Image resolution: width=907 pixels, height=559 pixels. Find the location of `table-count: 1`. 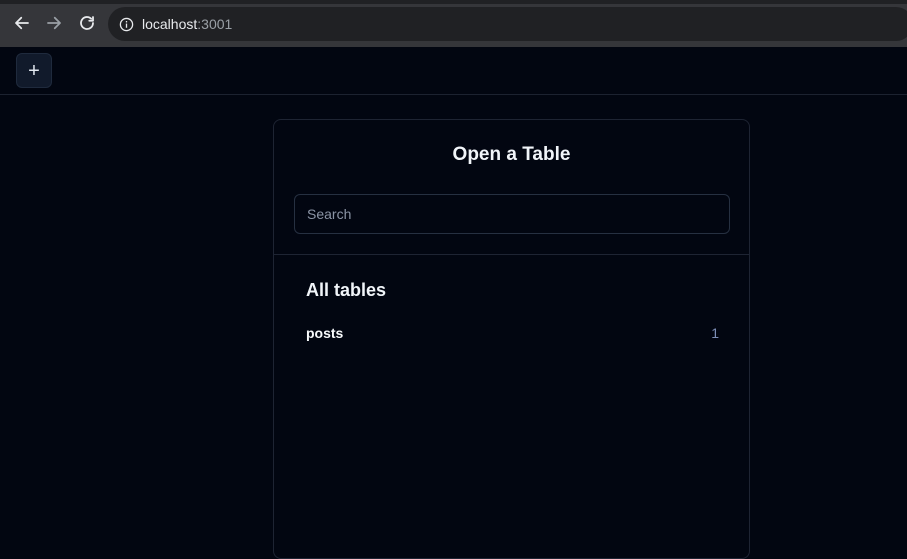

table-count: 1 is located at coordinates (715, 333).